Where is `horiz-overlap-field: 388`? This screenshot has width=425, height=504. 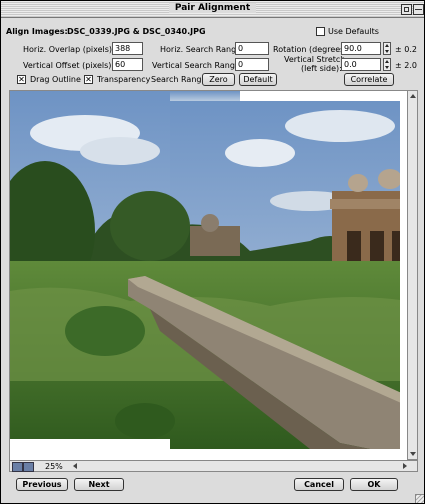 horiz-overlap-field: 388 is located at coordinates (127, 48).